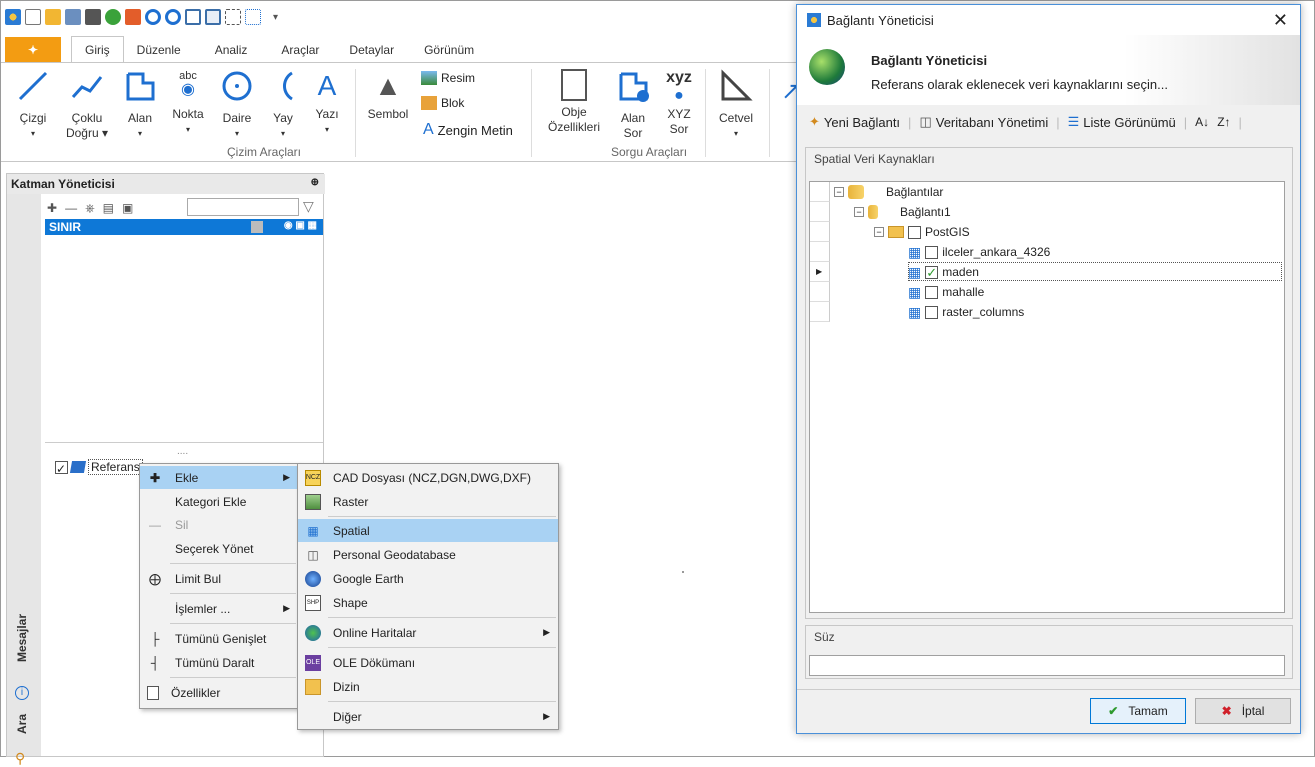 This screenshot has height=767, width=1315. What do you see at coordinates (219, 501) in the screenshot?
I see `menu-item-kategori-ekle: Kategori Ekle` at bounding box center [219, 501].